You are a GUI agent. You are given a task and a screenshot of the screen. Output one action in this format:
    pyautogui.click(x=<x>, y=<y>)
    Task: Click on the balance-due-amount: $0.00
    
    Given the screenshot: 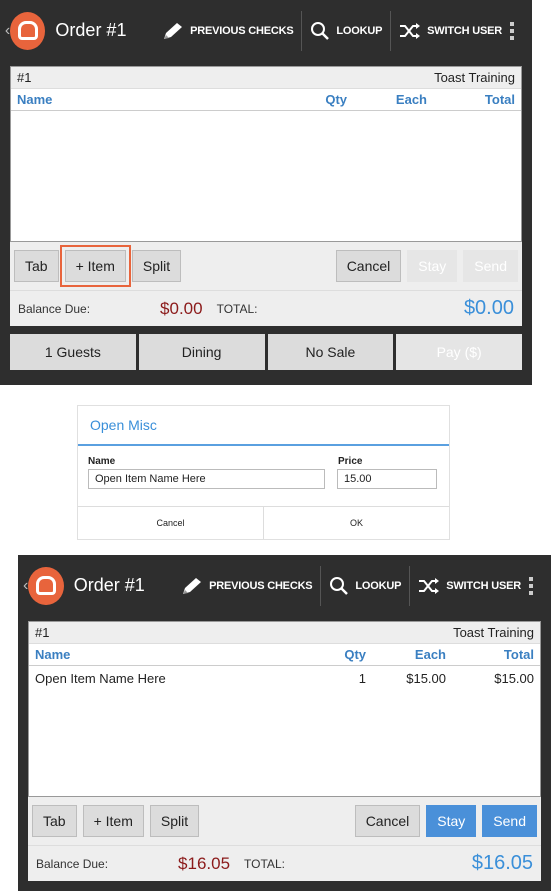 What is the action you would take?
    pyautogui.click(x=181, y=308)
    